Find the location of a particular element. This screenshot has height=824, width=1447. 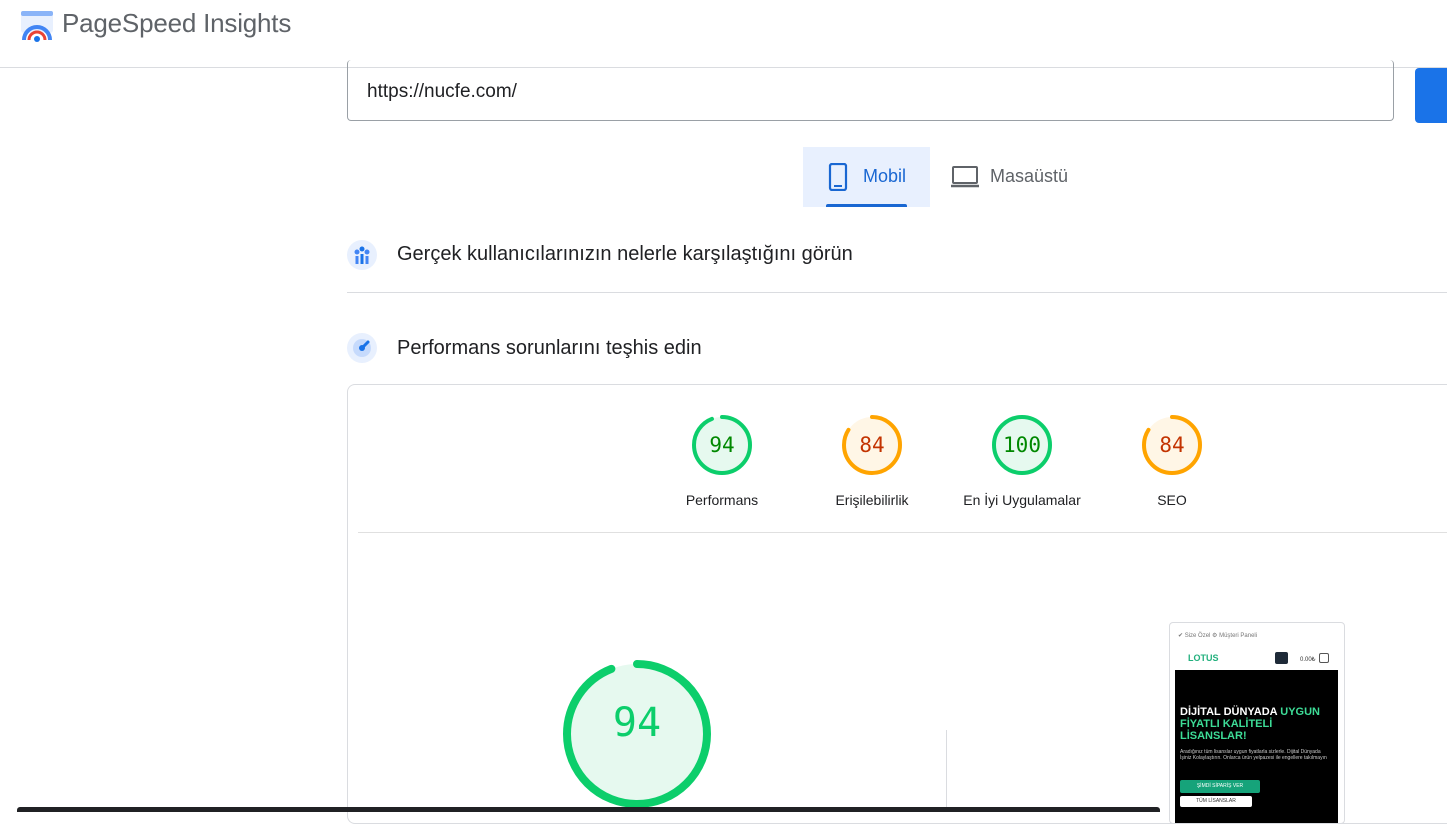

url-input: https://nucfe.com/ is located at coordinates (870, 90).